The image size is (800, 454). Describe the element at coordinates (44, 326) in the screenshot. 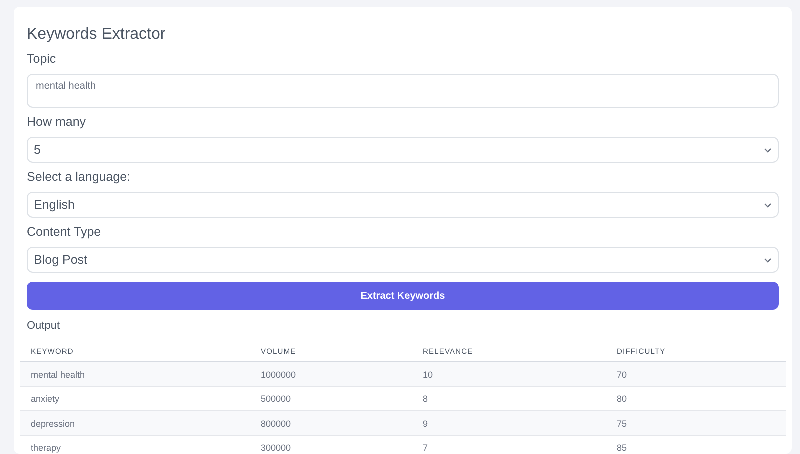

I see `output-label: Output` at that location.